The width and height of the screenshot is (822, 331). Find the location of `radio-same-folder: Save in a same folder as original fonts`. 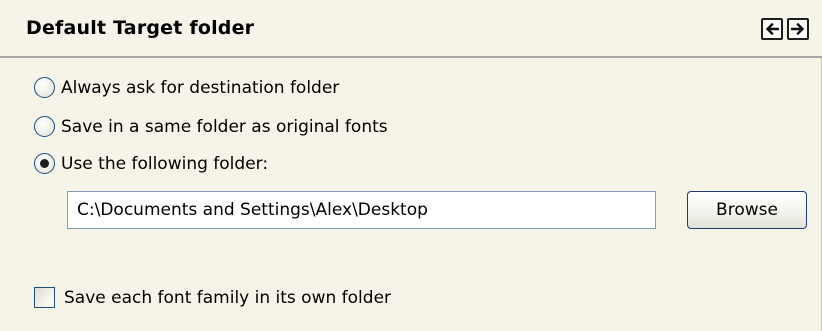

radio-same-folder: Save in a same folder as original fonts is located at coordinates (211, 126).